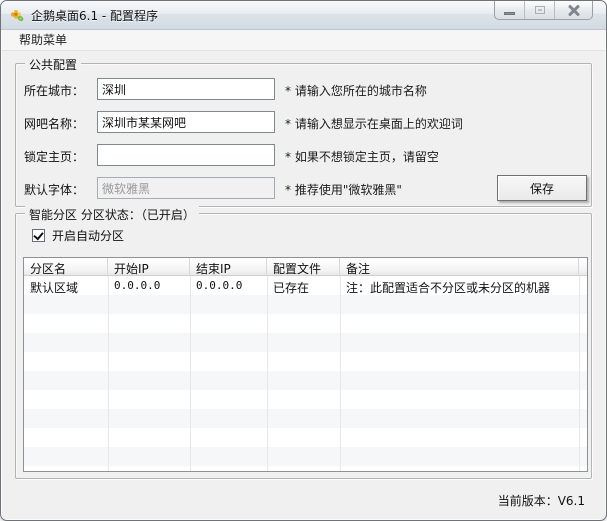 The height and width of the screenshot is (521, 607). Describe the element at coordinates (509, 10) in the screenshot. I see `minimize-button` at that location.